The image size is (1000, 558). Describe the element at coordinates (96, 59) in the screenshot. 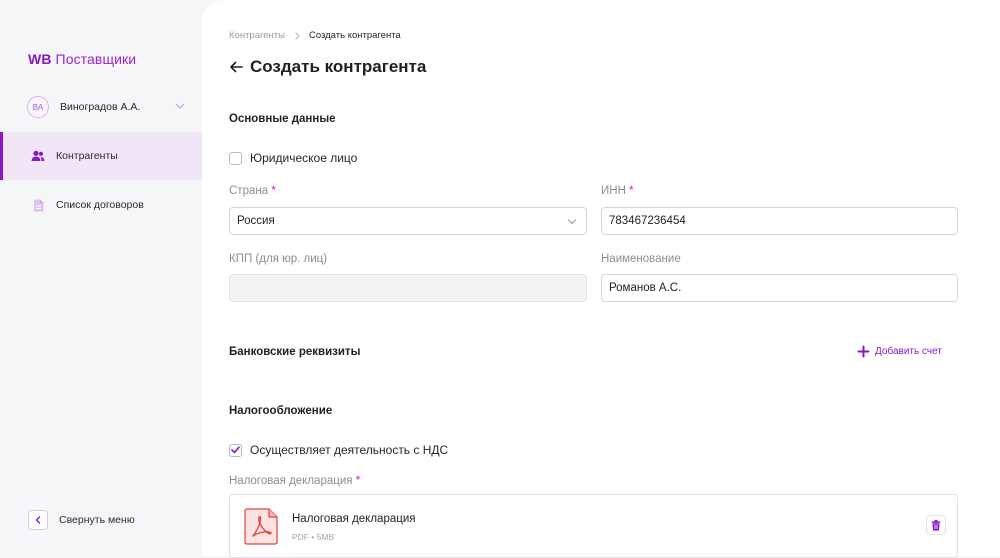

I see `logo-name: Поставщики` at that location.